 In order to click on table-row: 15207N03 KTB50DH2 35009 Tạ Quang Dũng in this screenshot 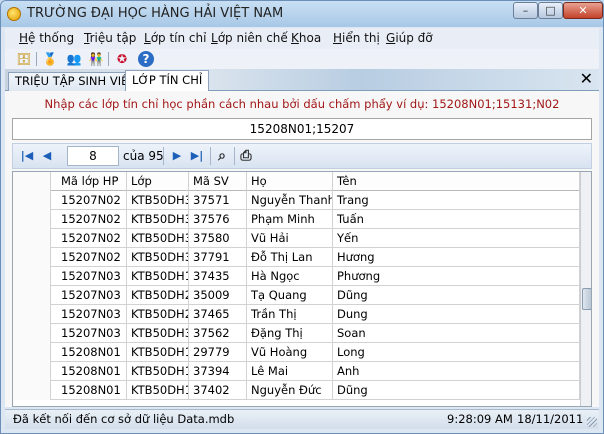, I will do `click(296, 295)`.